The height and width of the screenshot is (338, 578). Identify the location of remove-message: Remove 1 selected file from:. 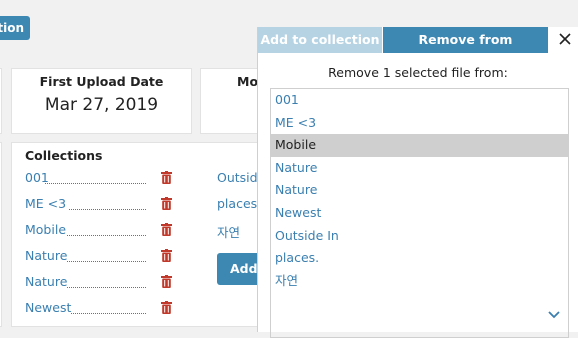
(418, 72).